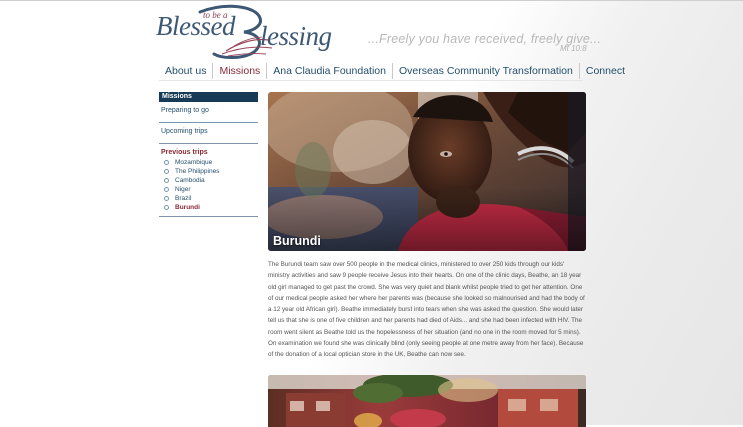 This screenshot has height=427, width=743. What do you see at coordinates (573, 48) in the screenshot?
I see `tagline-verse: Mt 10:8` at bounding box center [573, 48].